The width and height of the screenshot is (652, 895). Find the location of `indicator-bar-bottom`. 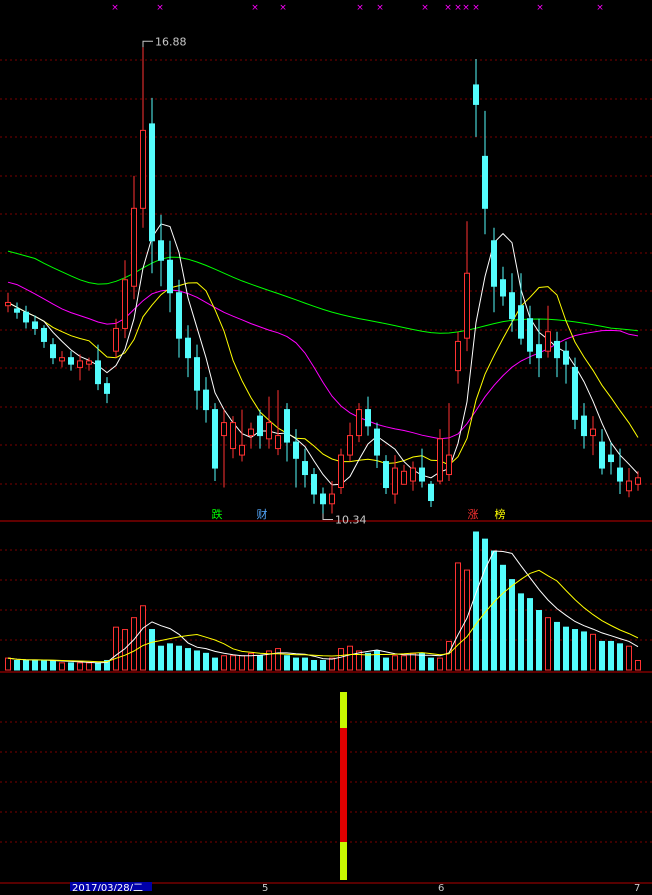

indicator-bar-bottom is located at coordinates (343, 861).